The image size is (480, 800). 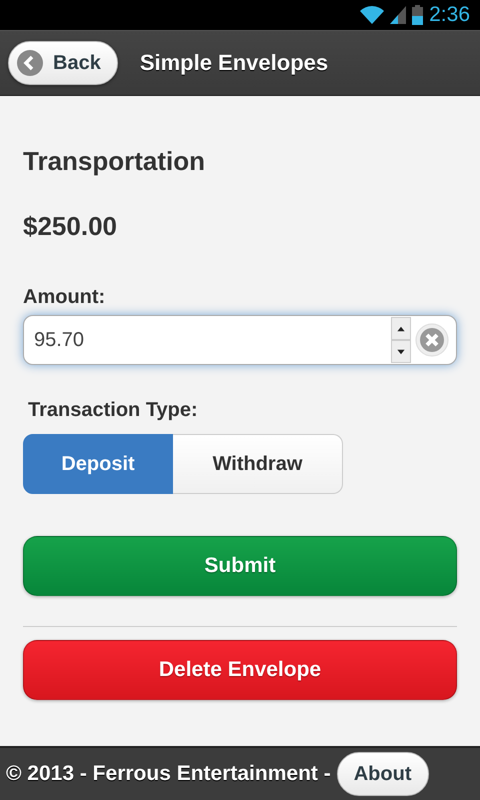 I want to click on back-button: Back, so click(x=63, y=63).